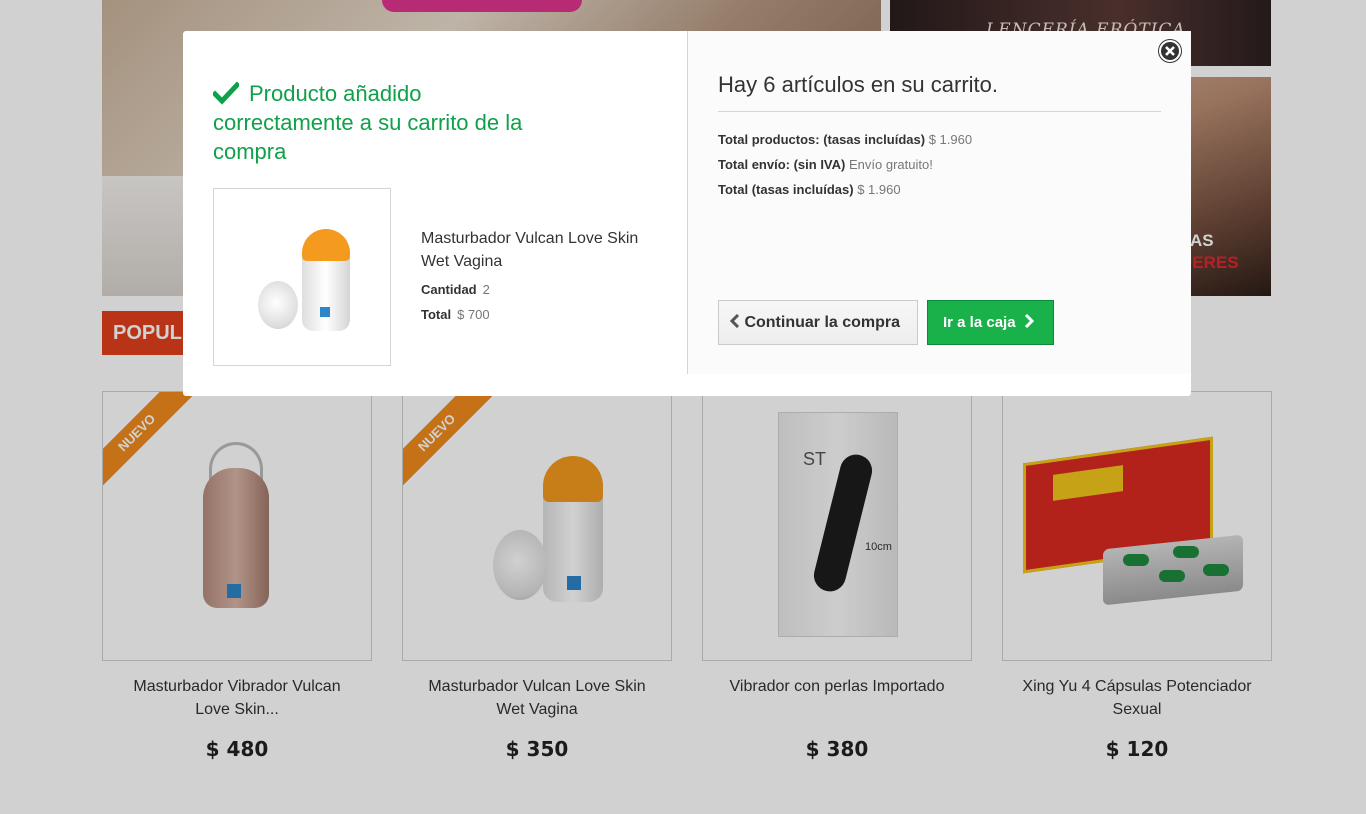  Describe the element at coordinates (302, 277) in the screenshot. I see `product-thumbnail` at that location.